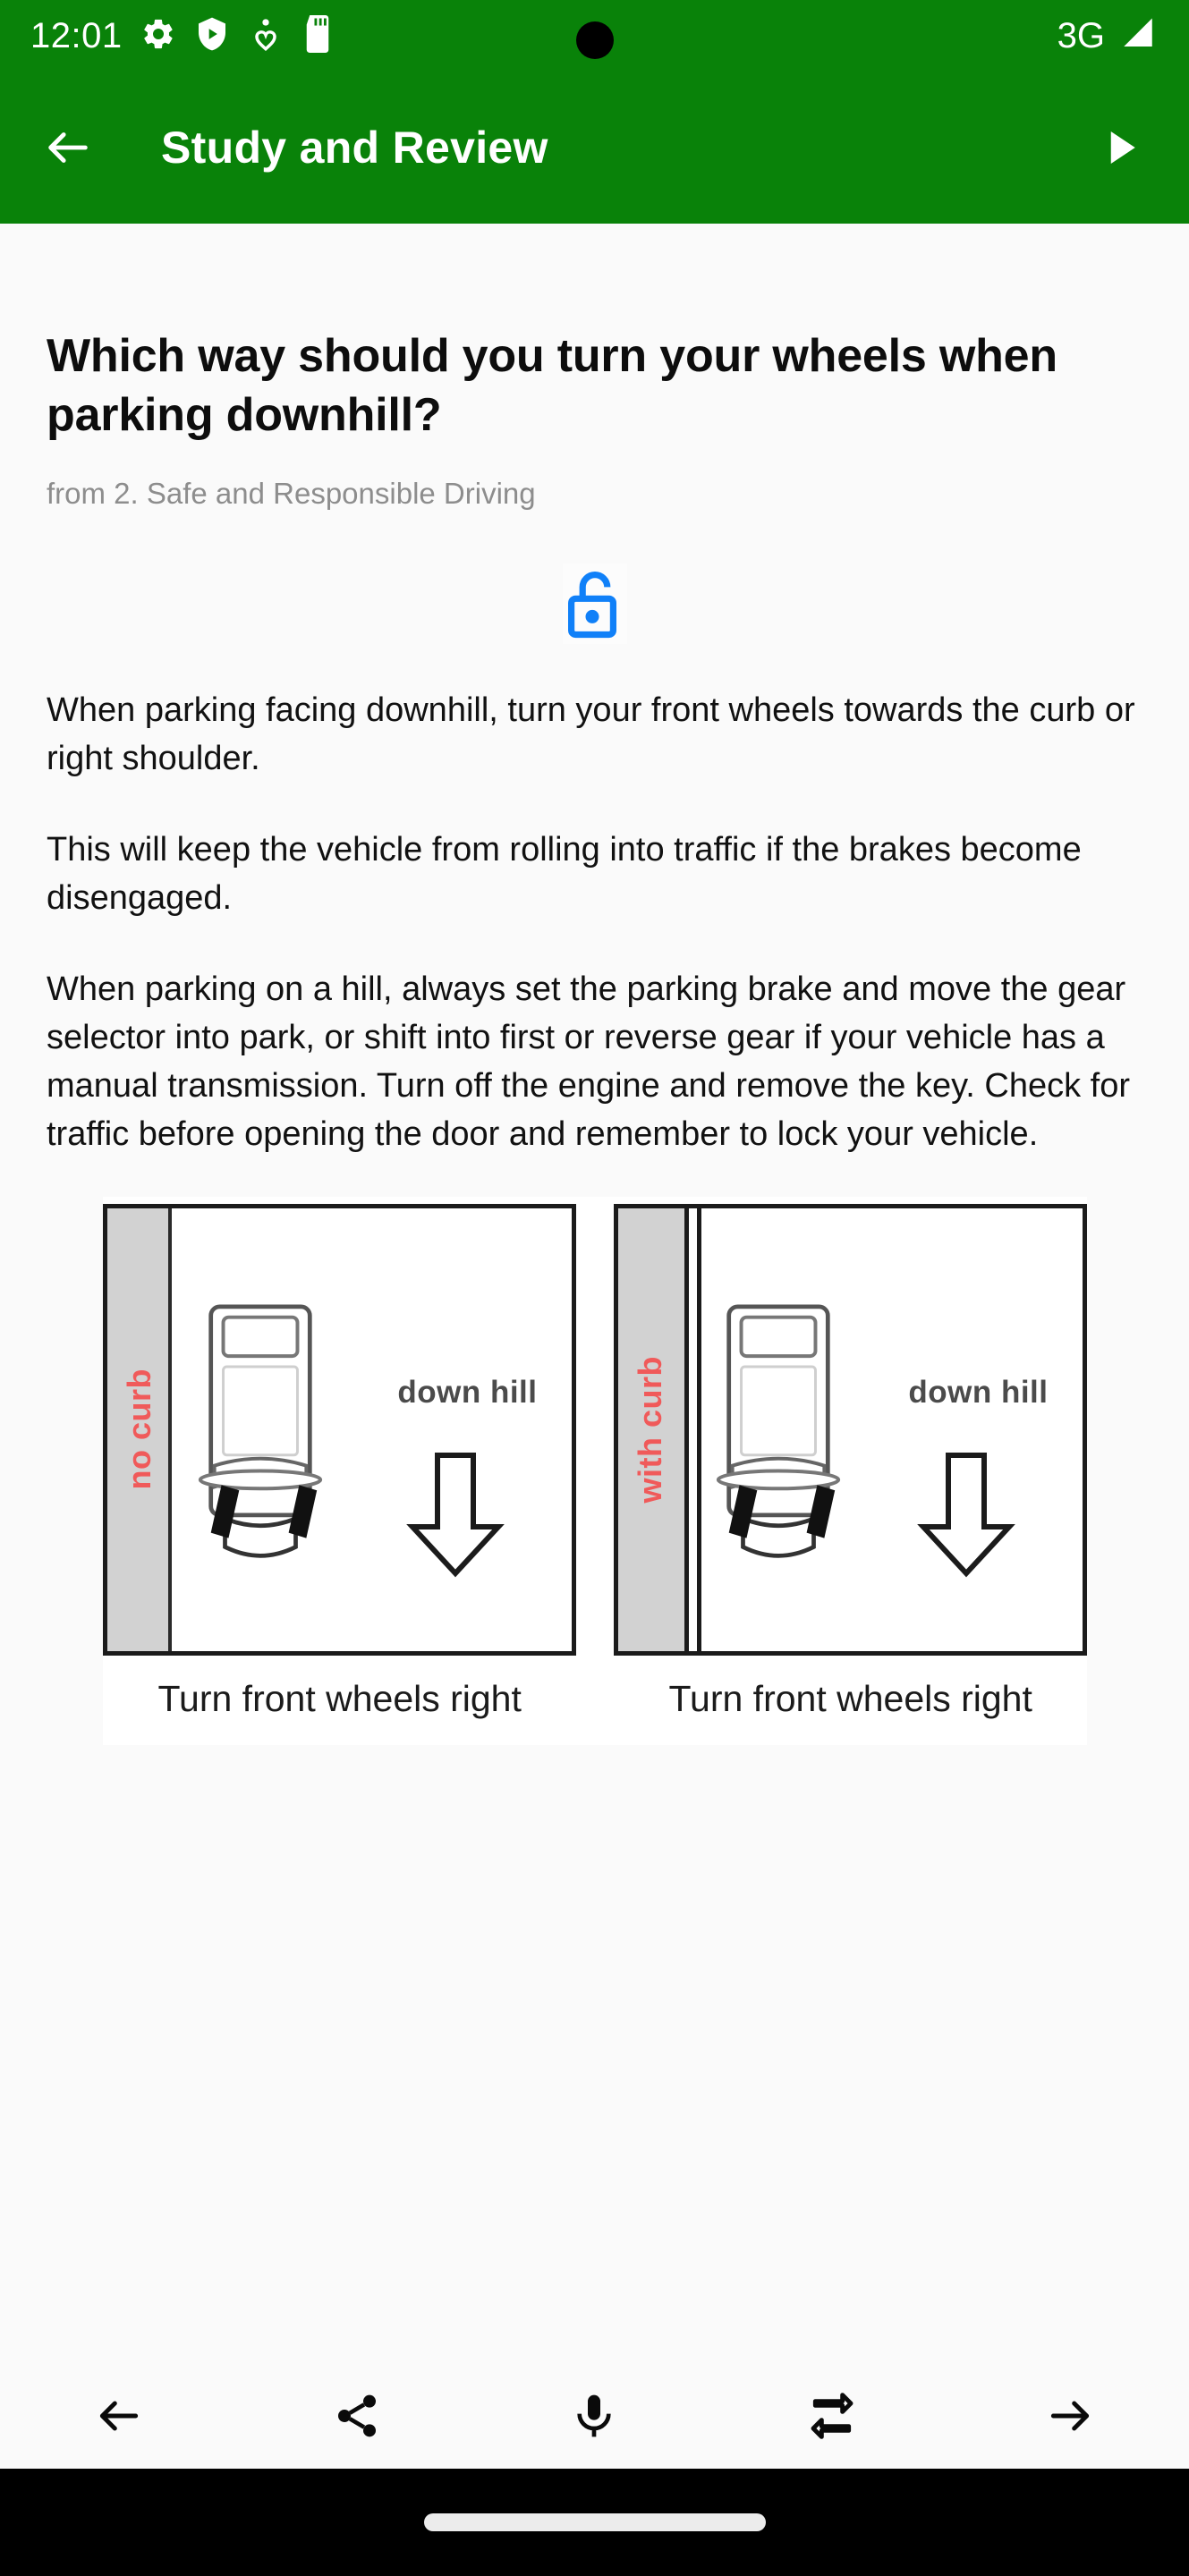 The image size is (1189, 2576). What do you see at coordinates (76, 35) in the screenshot?
I see `status-time: 12:01` at bounding box center [76, 35].